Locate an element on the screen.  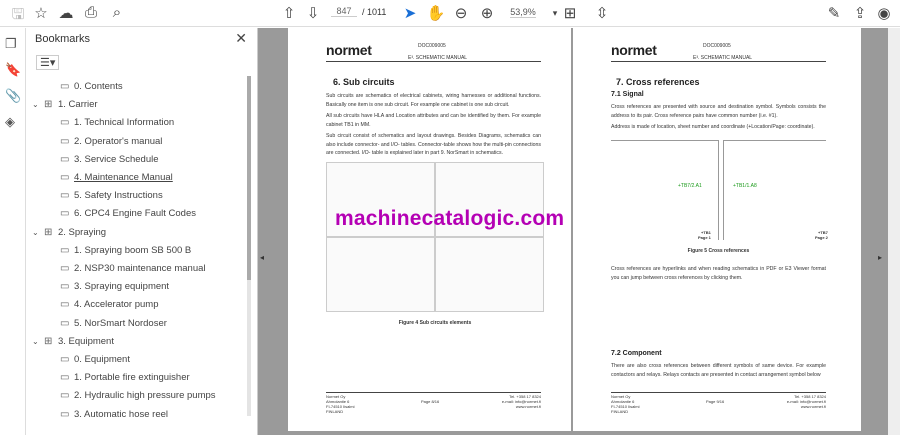
layers-icon: ◈ is located at coordinates (10, 122).